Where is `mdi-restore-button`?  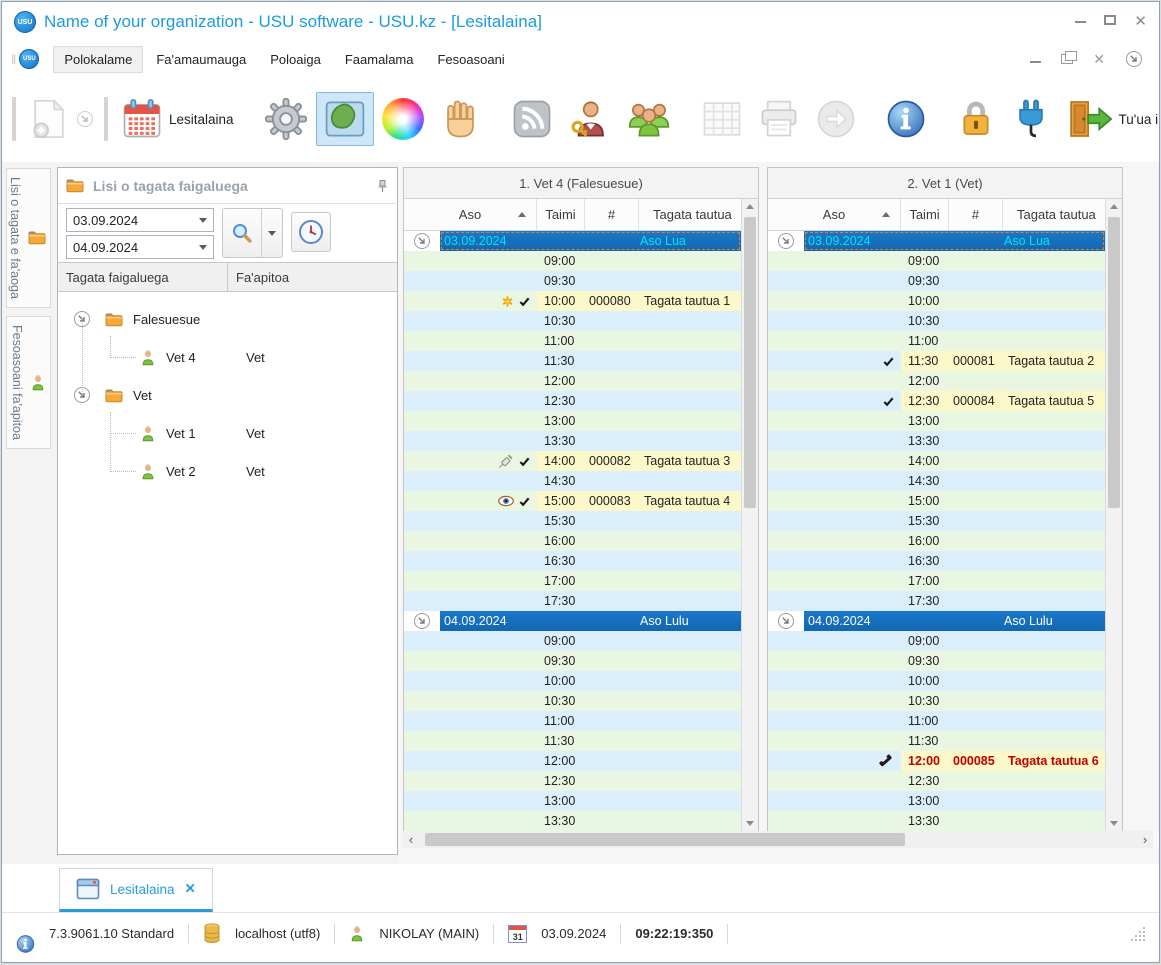 mdi-restore-button is located at coordinates (1069, 57).